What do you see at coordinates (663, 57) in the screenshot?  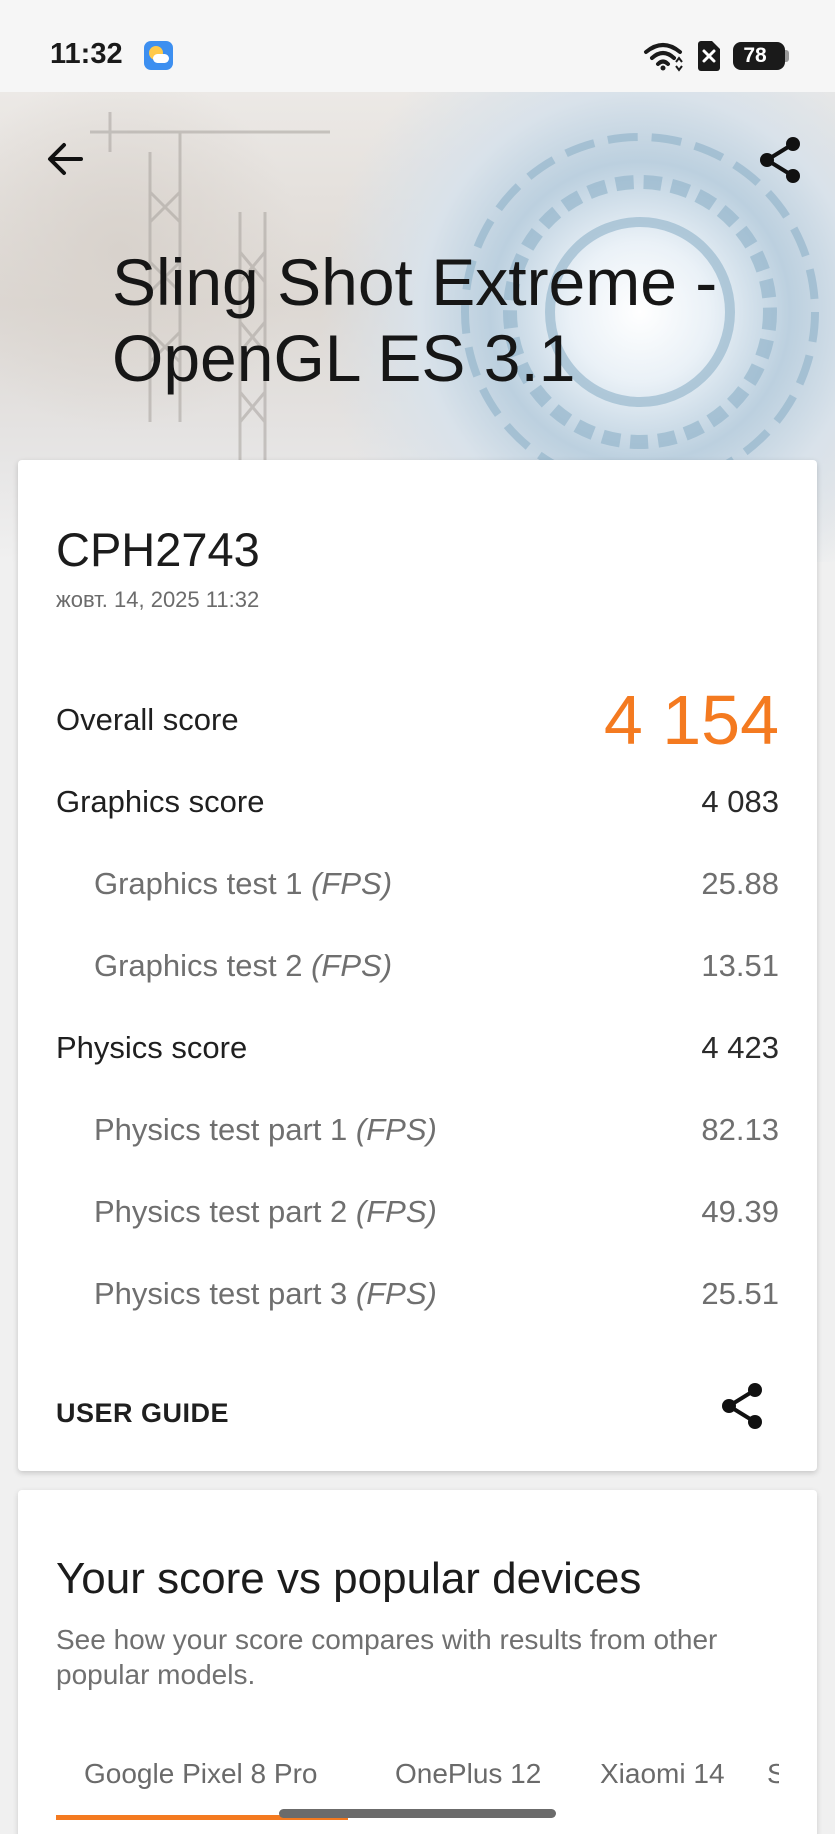 I see `wifi-icon` at bounding box center [663, 57].